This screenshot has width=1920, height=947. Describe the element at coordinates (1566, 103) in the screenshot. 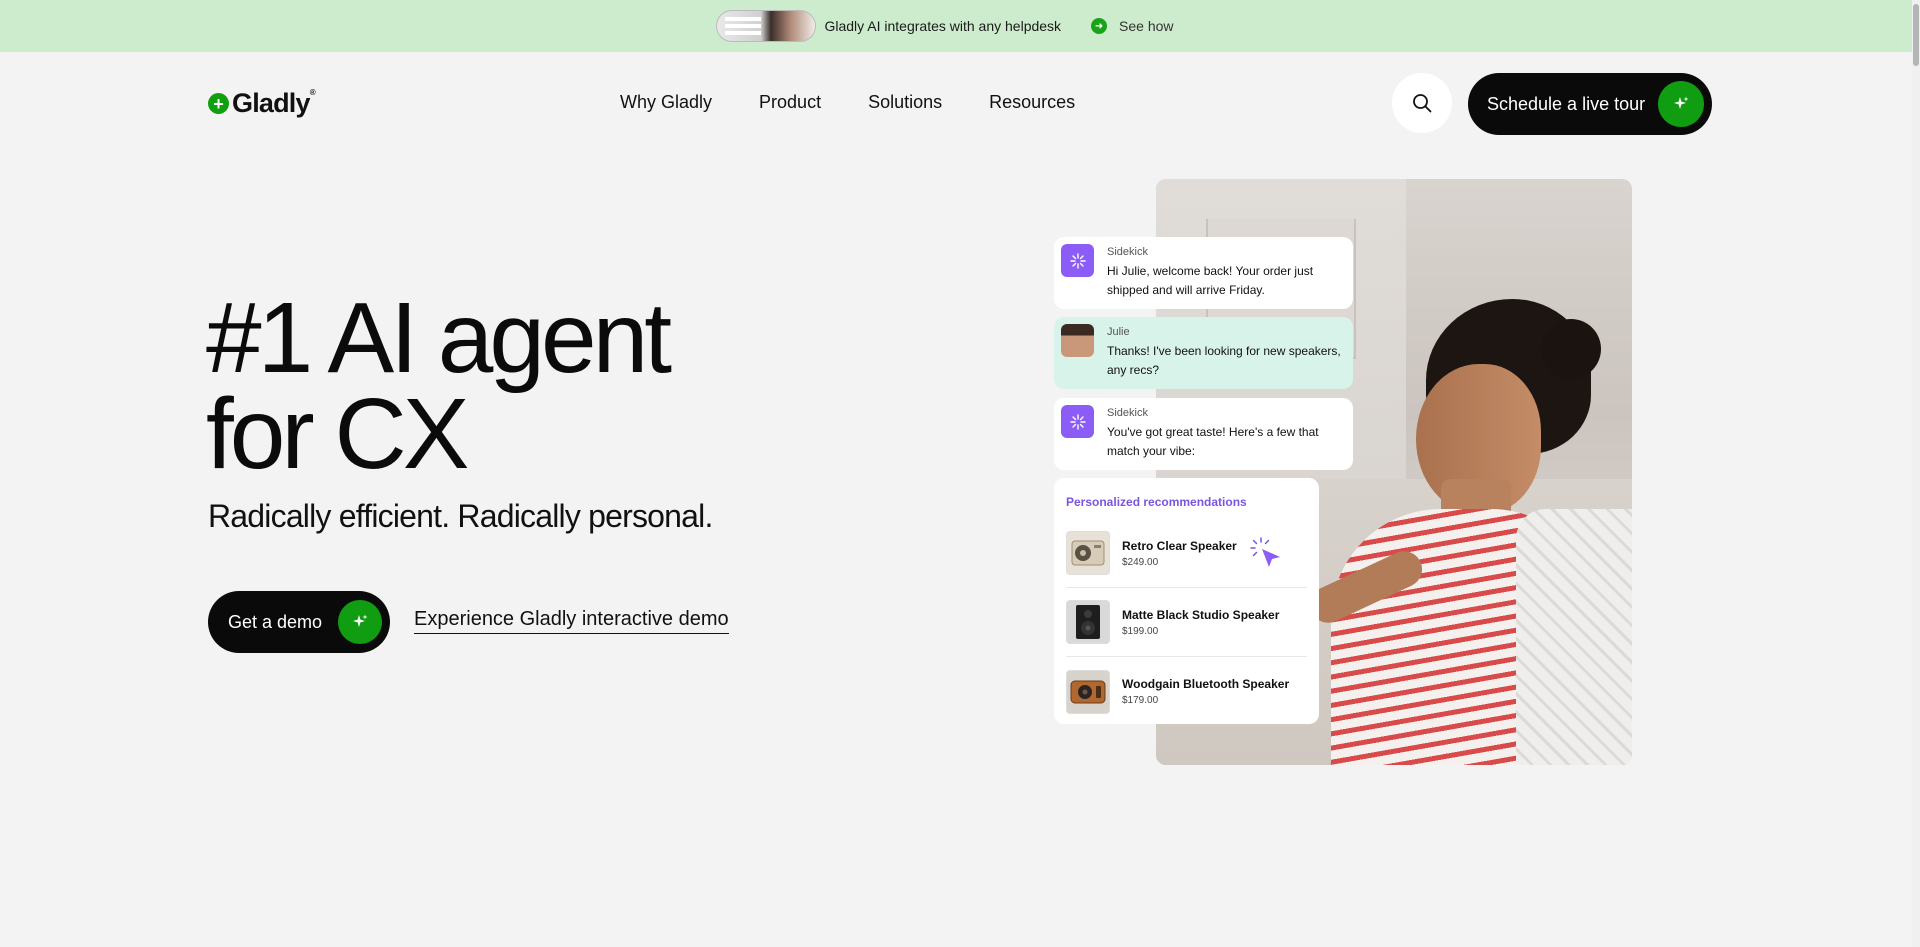

I see `schedule-tour-label: Schedule a live tour` at that location.